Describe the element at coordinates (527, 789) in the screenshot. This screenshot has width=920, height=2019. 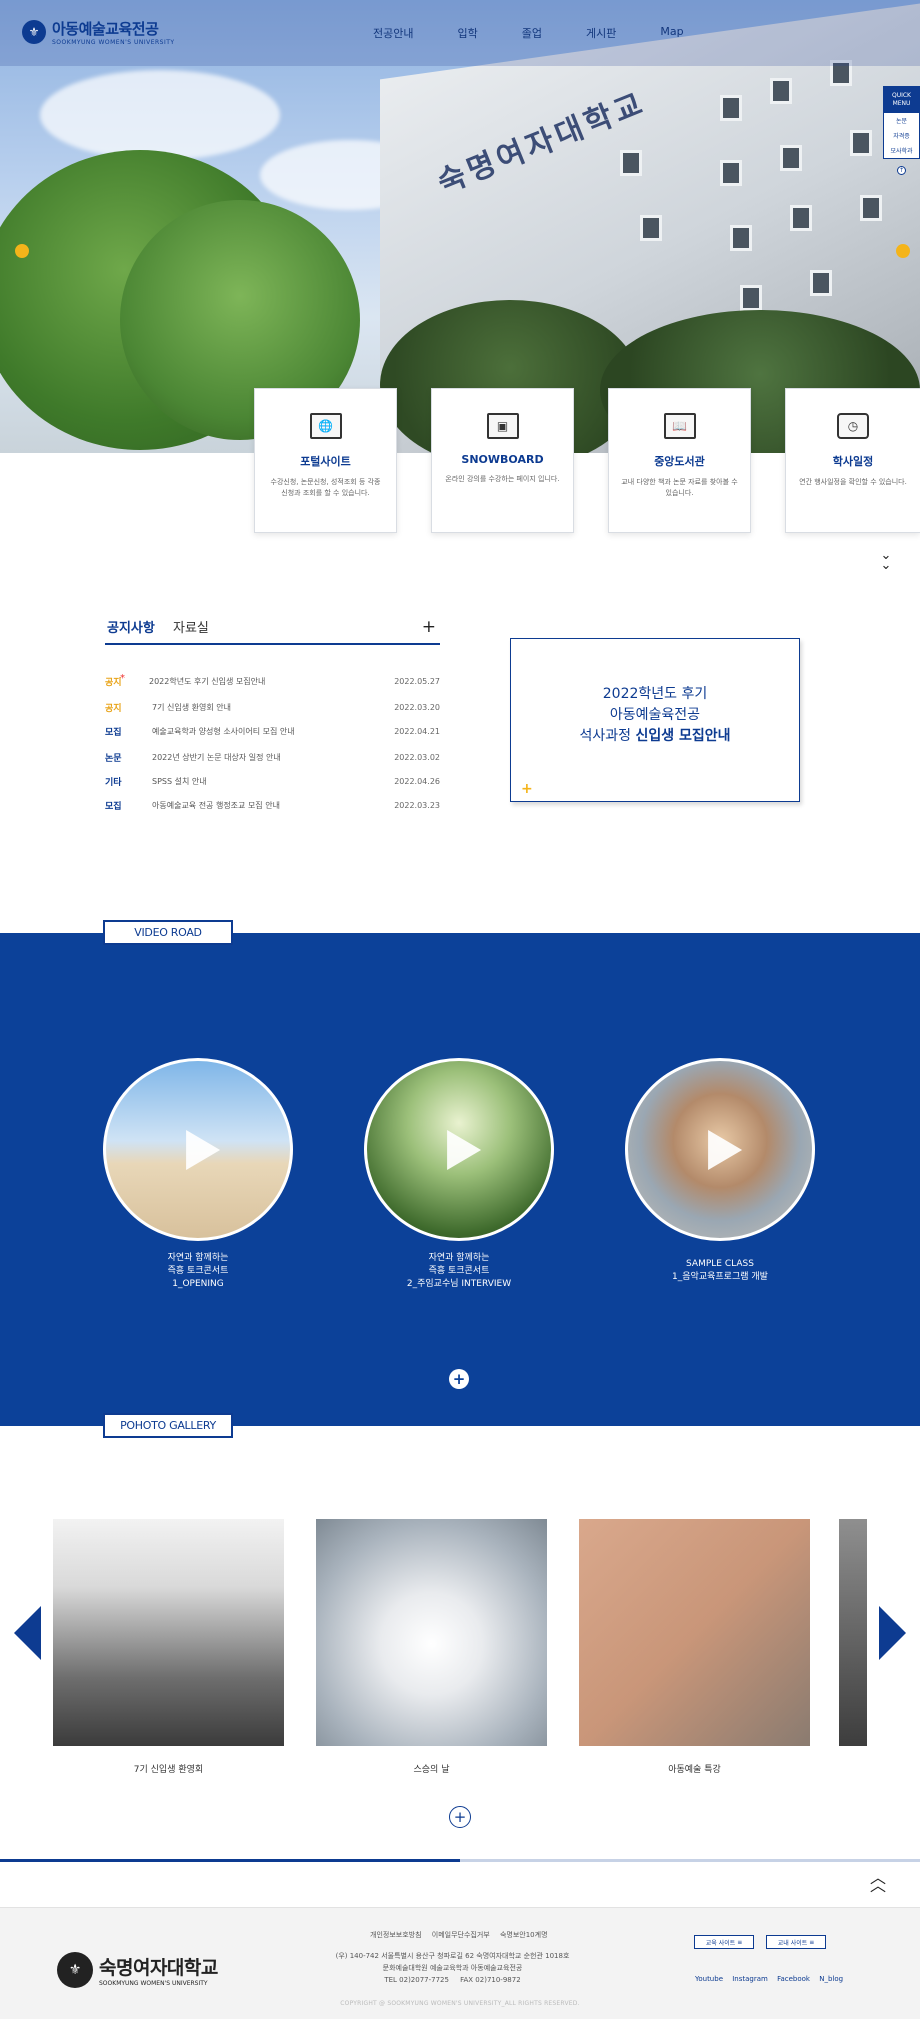
I see `promo-plus-icon: +` at that location.